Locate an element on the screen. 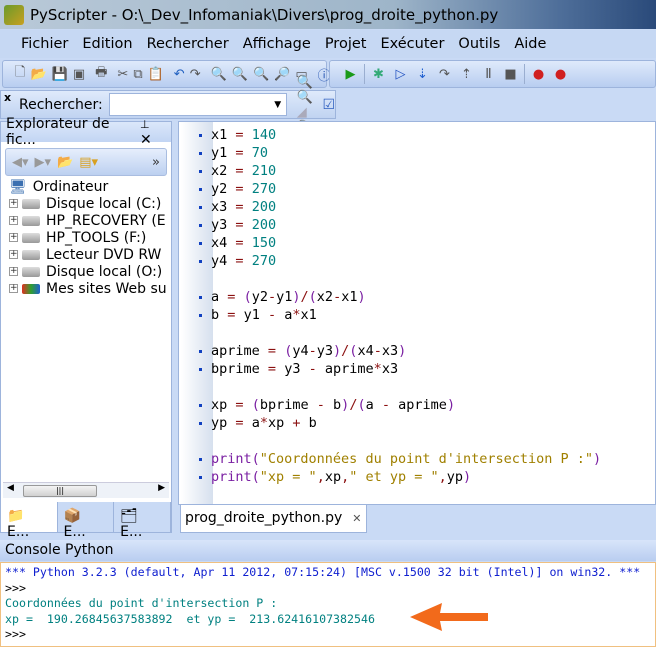 Image resolution: width=656 pixels, height=647 pixels. tree-item: + Disque local (C:) is located at coordinates (86, 203).